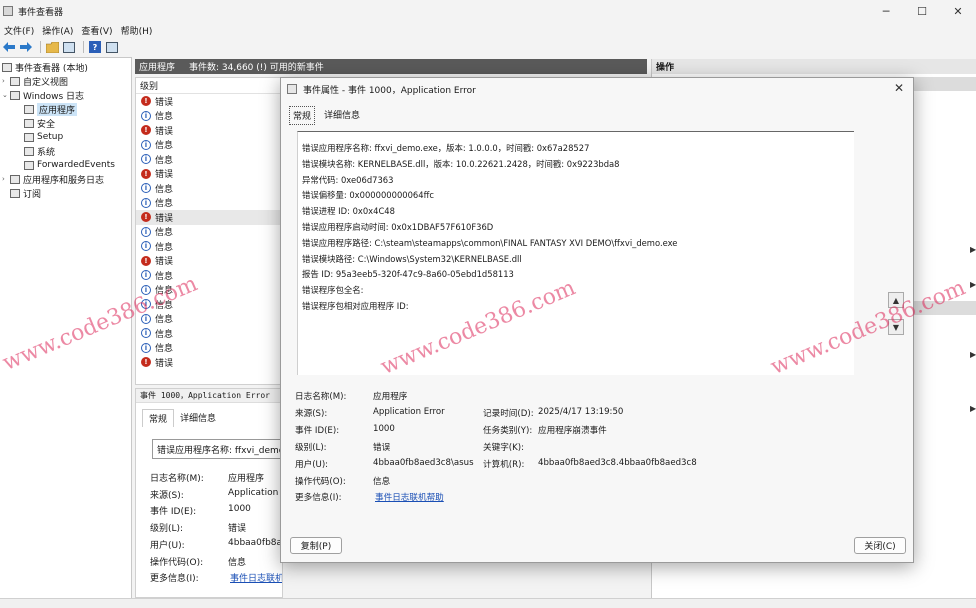 The height and width of the screenshot is (608, 976). What do you see at coordinates (95, 47) in the screenshot?
I see `help-icon: ?` at bounding box center [95, 47].